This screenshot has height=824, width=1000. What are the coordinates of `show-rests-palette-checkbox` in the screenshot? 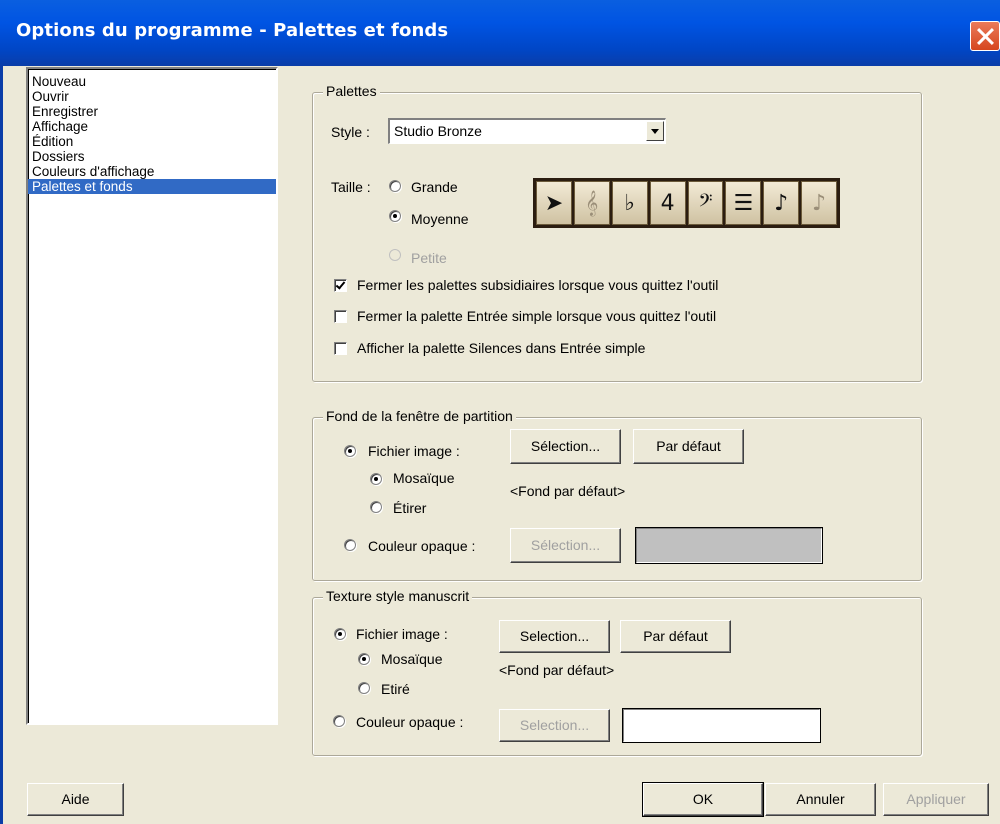 It's located at (340, 348).